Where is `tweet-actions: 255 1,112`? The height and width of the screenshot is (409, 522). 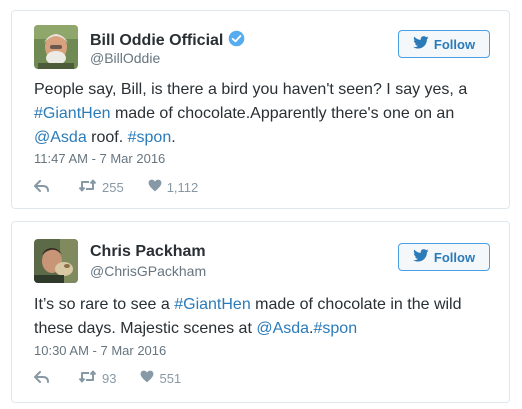
tweet-actions: 255 1,112 is located at coordinates (116, 187).